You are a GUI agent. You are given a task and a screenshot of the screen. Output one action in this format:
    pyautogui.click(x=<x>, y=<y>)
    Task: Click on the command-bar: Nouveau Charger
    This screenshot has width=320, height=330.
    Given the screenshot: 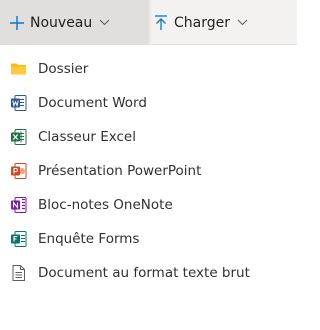 What is the action you would take?
    pyautogui.click(x=148, y=22)
    